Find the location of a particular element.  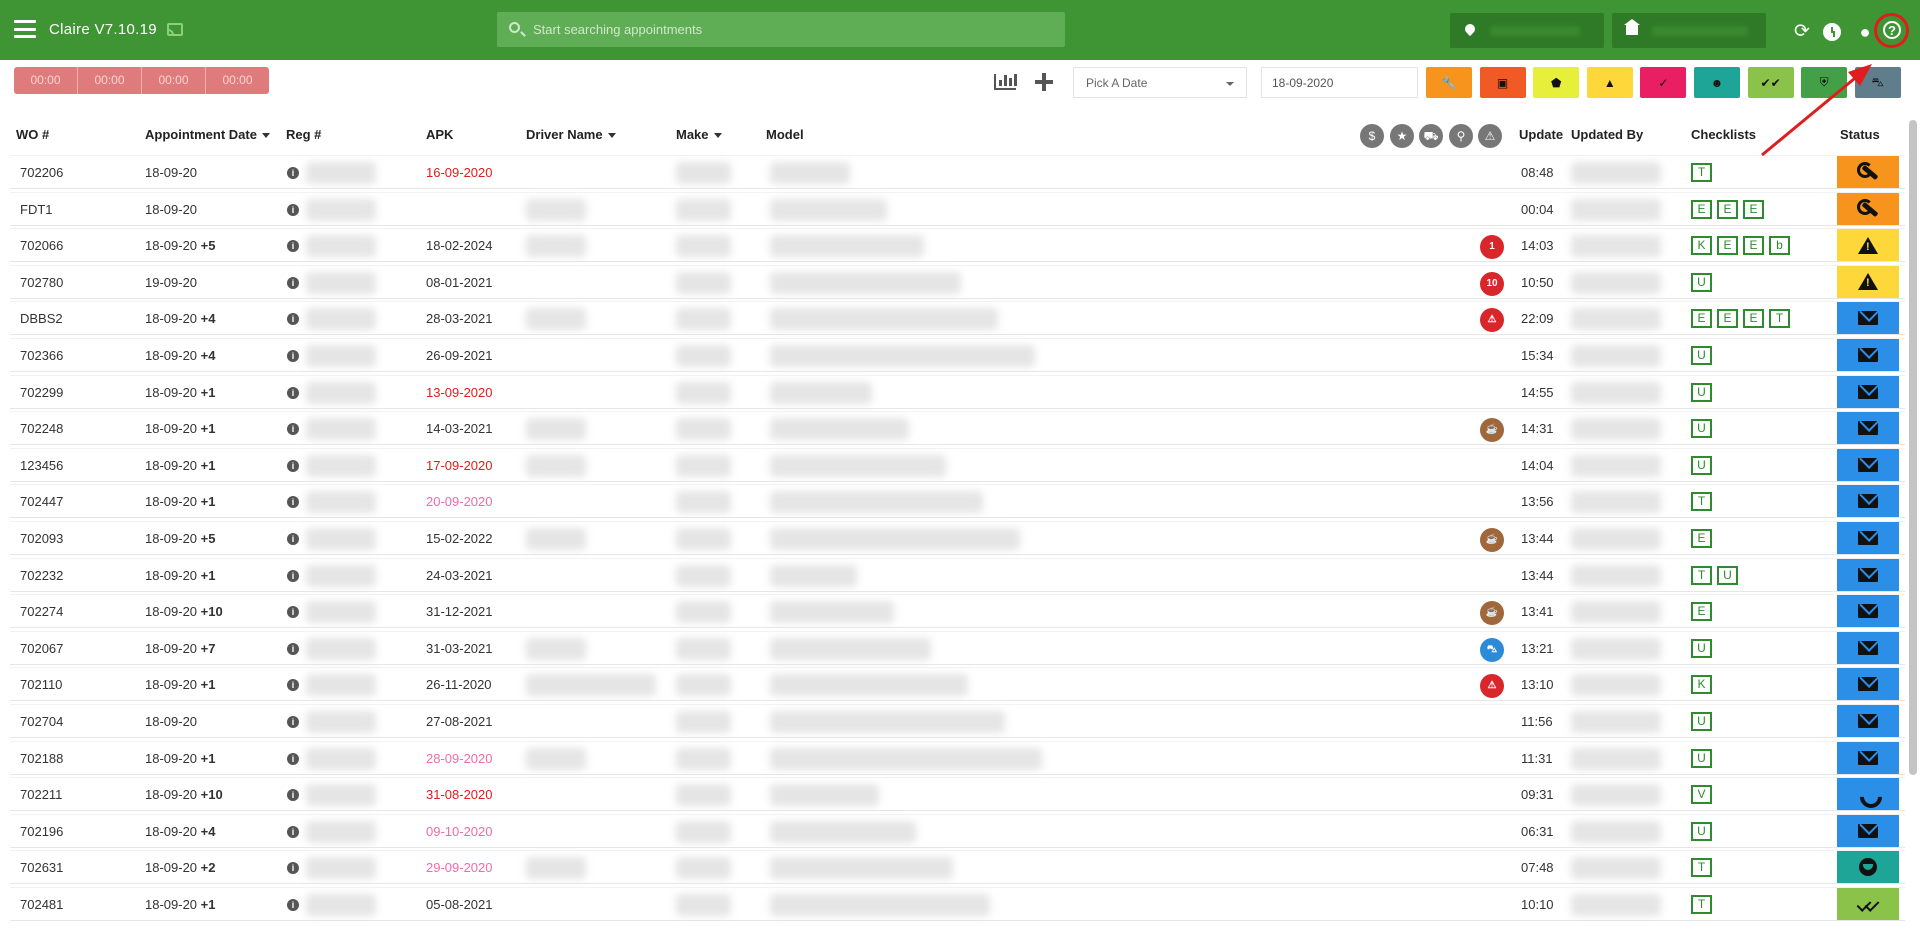

filter-shield-button: ⛨ is located at coordinates (1824, 82).